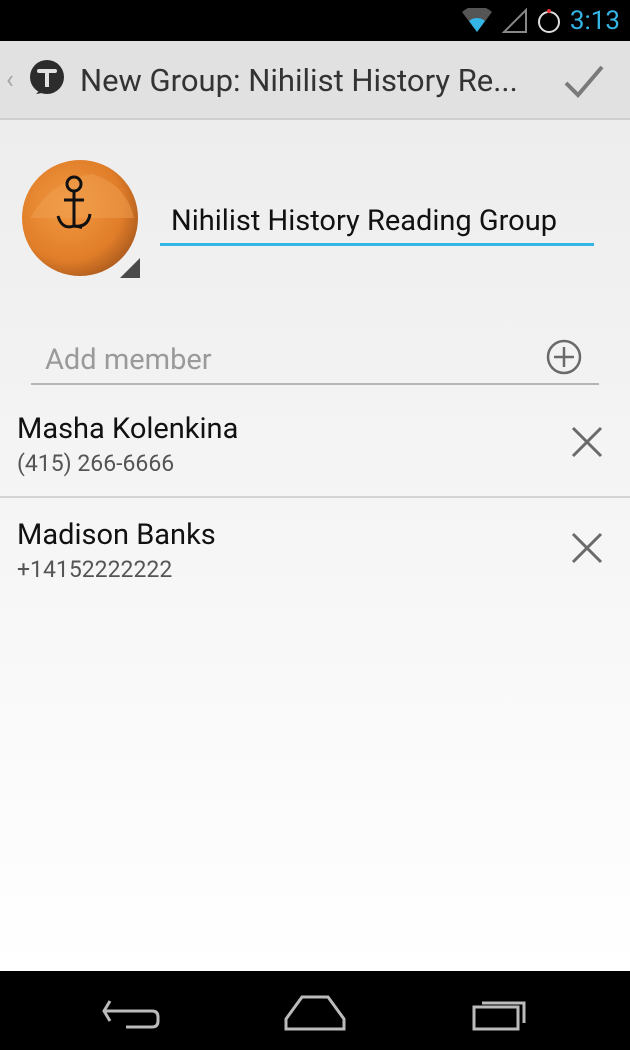 This screenshot has width=630, height=1050. What do you see at coordinates (10, 80) in the screenshot?
I see `up-caret-icon: ‹` at bounding box center [10, 80].